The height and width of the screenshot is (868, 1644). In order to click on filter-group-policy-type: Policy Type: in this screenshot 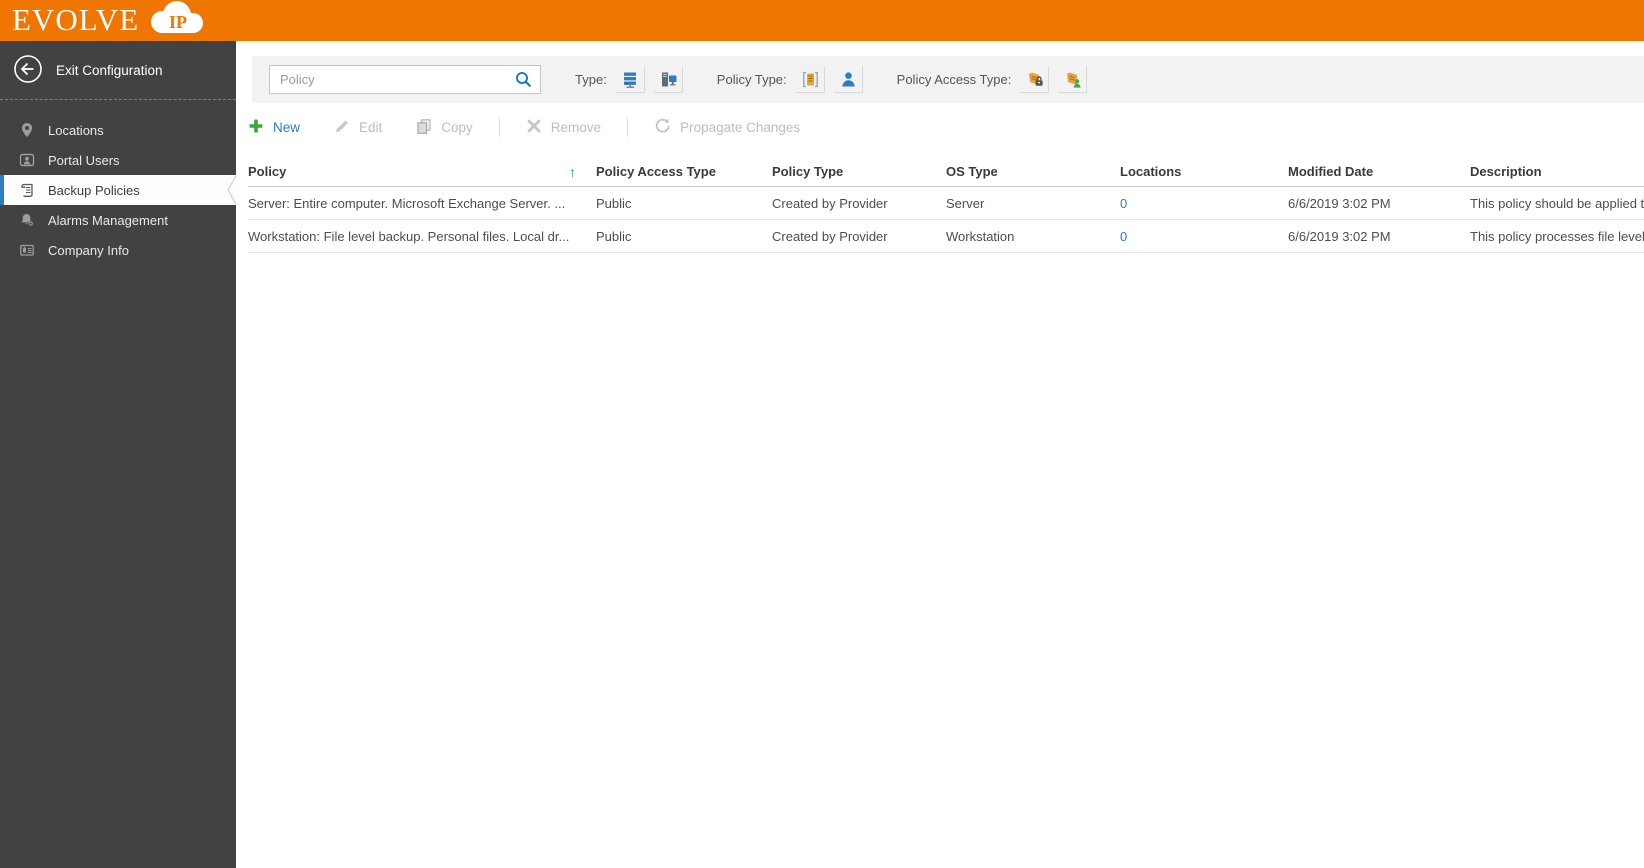, I will do `click(790, 79)`.